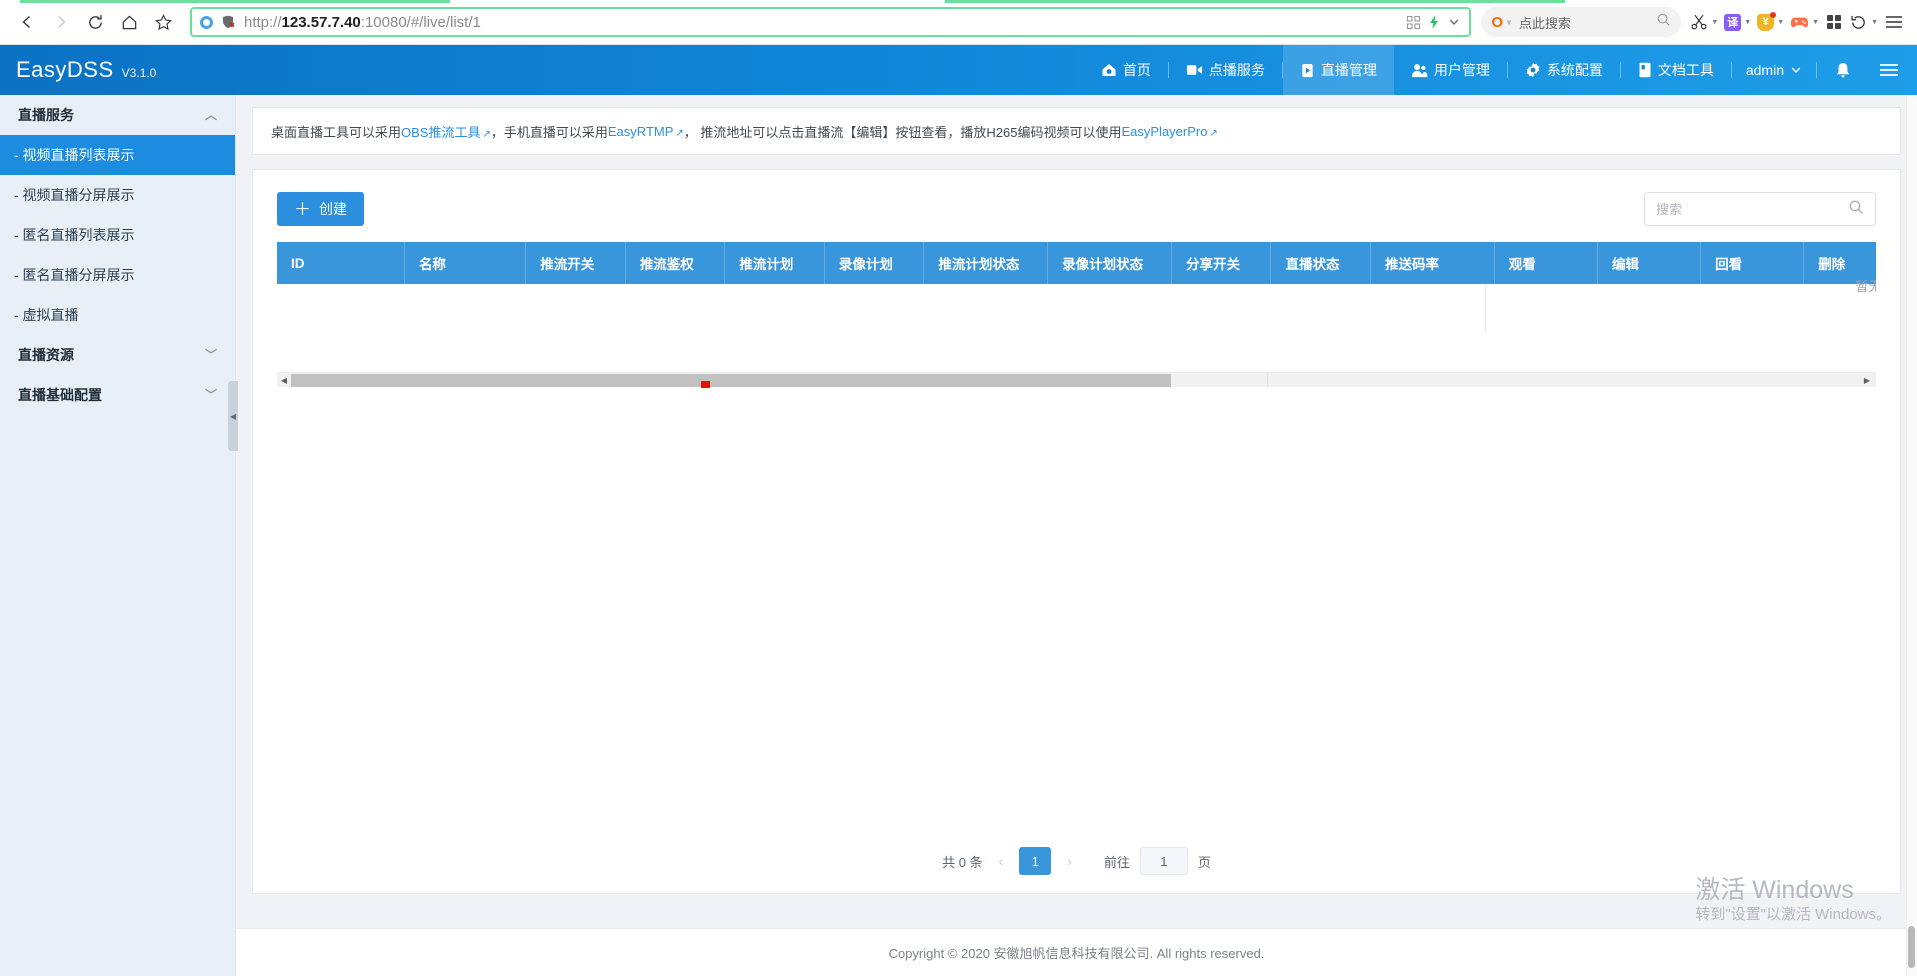  What do you see at coordinates (420, 22) in the screenshot?
I see `url-path: :10080/#/live/list/1` at bounding box center [420, 22].